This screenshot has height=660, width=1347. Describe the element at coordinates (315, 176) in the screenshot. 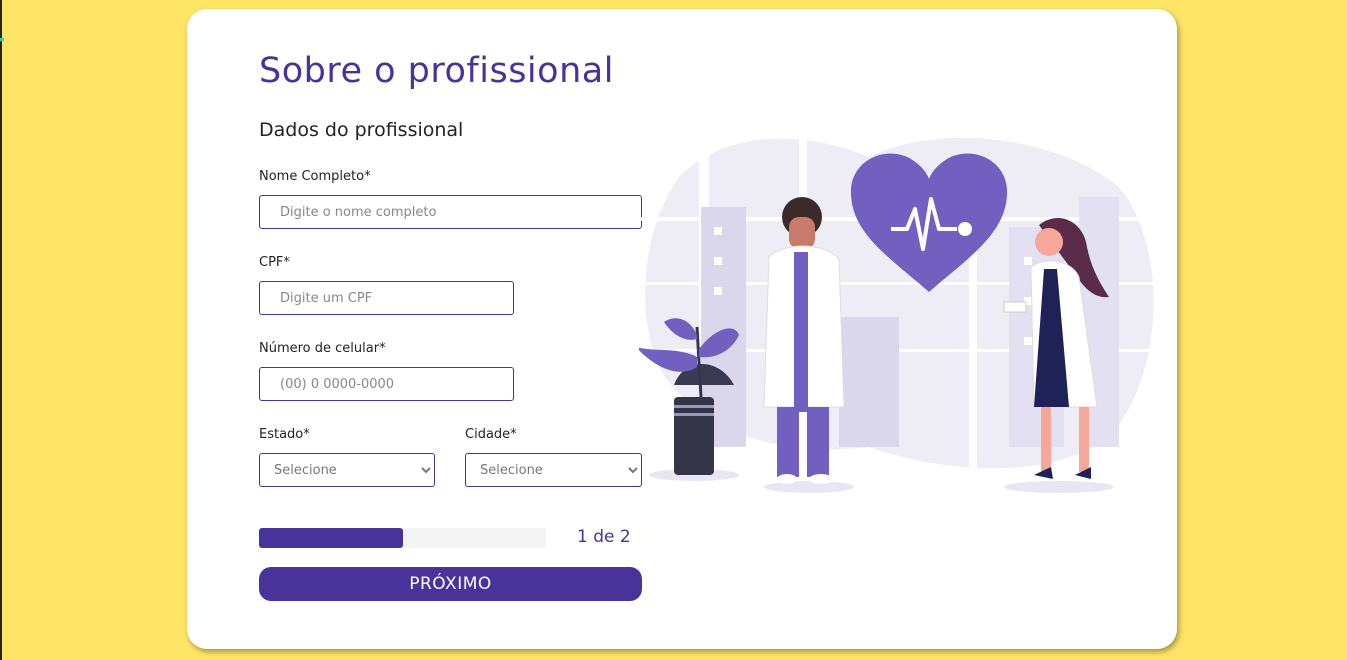

I see `name-label: Nome Completo*` at that location.